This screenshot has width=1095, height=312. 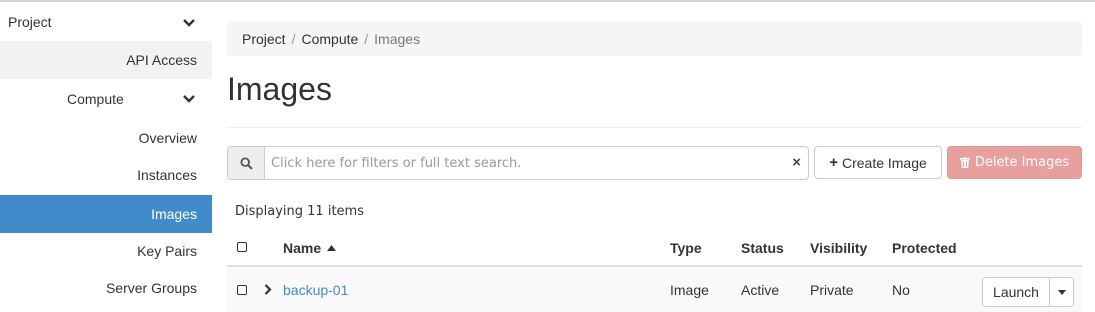 What do you see at coordinates (832, 290) in the screenshot?
I see `image-visibility: Private` at bounding box center [832, 290].